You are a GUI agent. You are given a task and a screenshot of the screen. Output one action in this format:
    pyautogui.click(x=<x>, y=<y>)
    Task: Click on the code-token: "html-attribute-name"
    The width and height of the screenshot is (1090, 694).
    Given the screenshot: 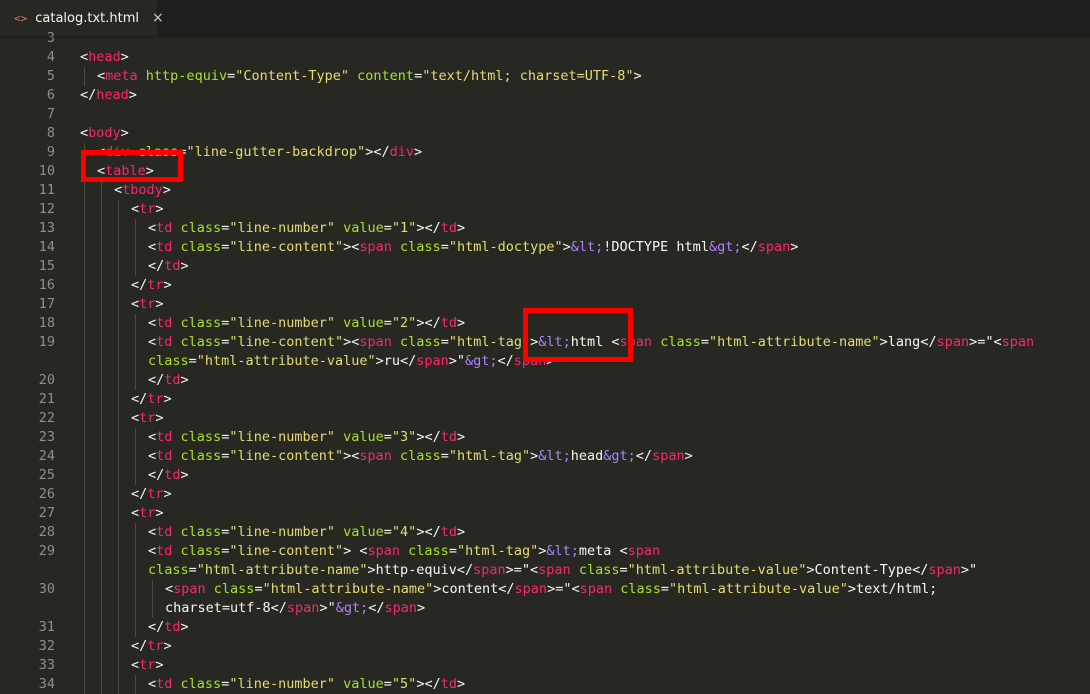 What is the action you would take?
    pyautogui.click(x=794, y=342)
    